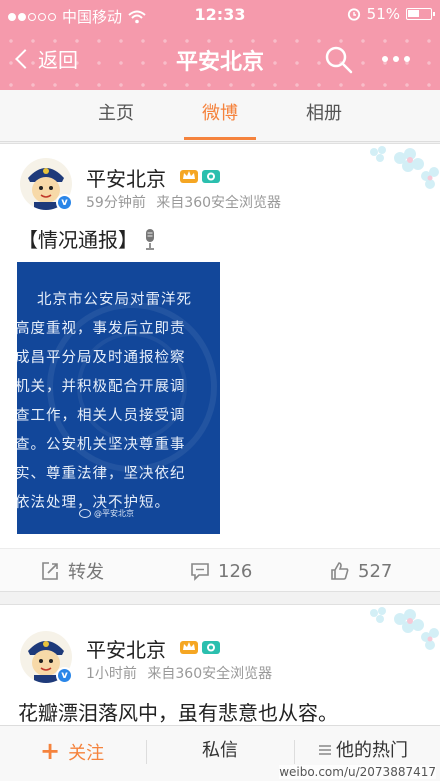  I want to click on image-watermark: @平安北京, so click(106, 513).